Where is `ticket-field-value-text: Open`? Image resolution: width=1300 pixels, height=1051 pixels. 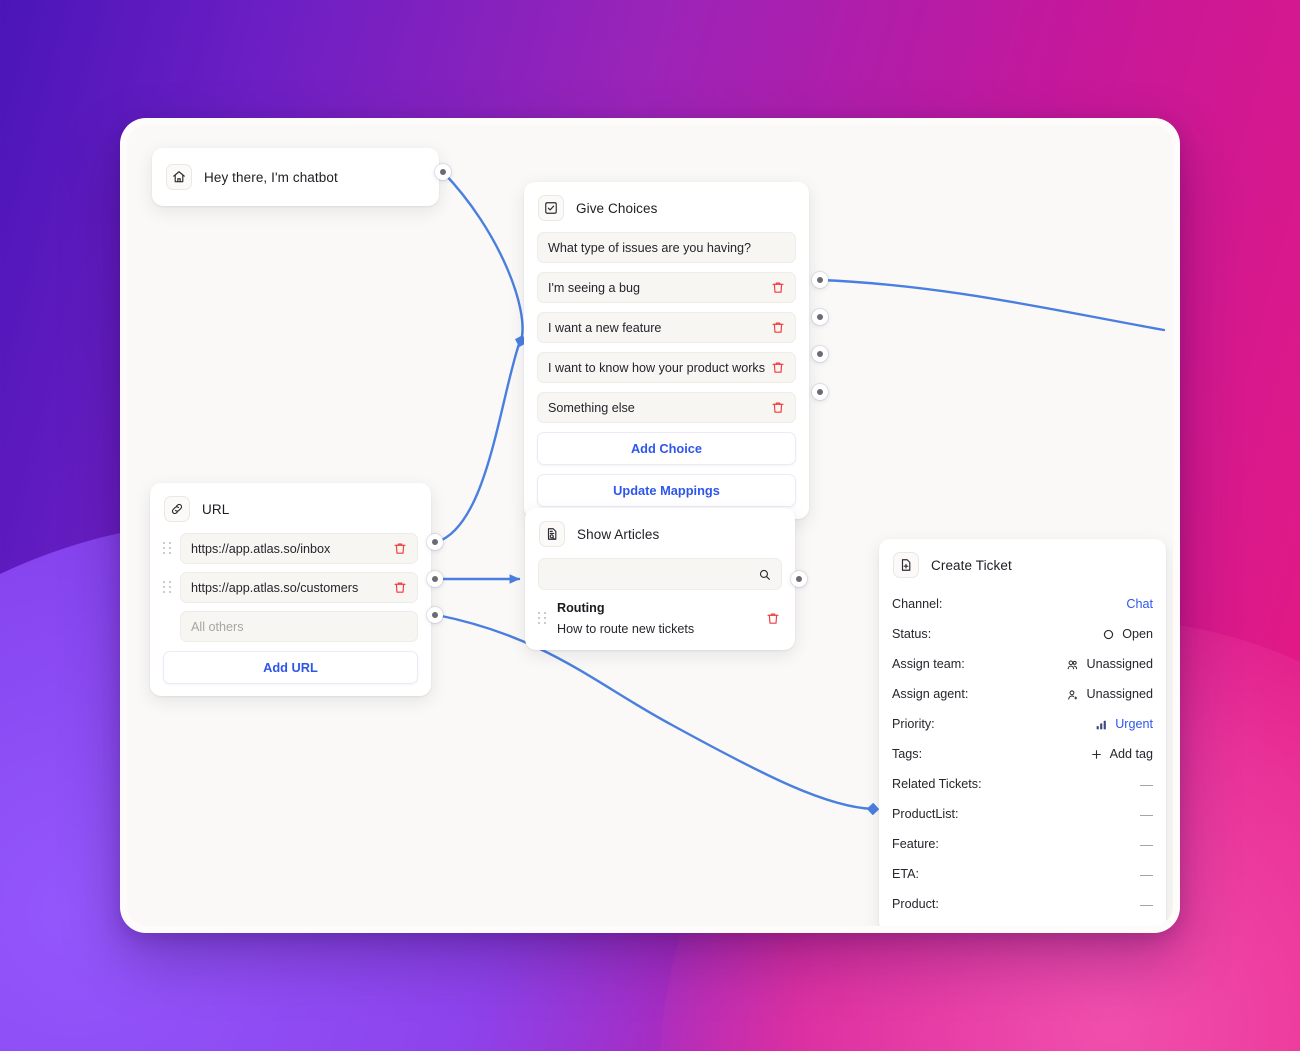
ticket-field-value-text: Open is located at coordinates (1137, 634).